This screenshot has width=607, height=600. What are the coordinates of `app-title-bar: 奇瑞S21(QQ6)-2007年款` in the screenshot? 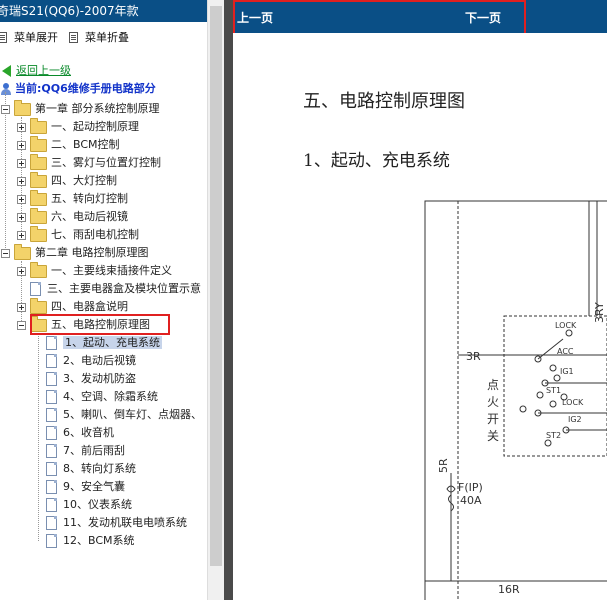 It's located at (103, 11).